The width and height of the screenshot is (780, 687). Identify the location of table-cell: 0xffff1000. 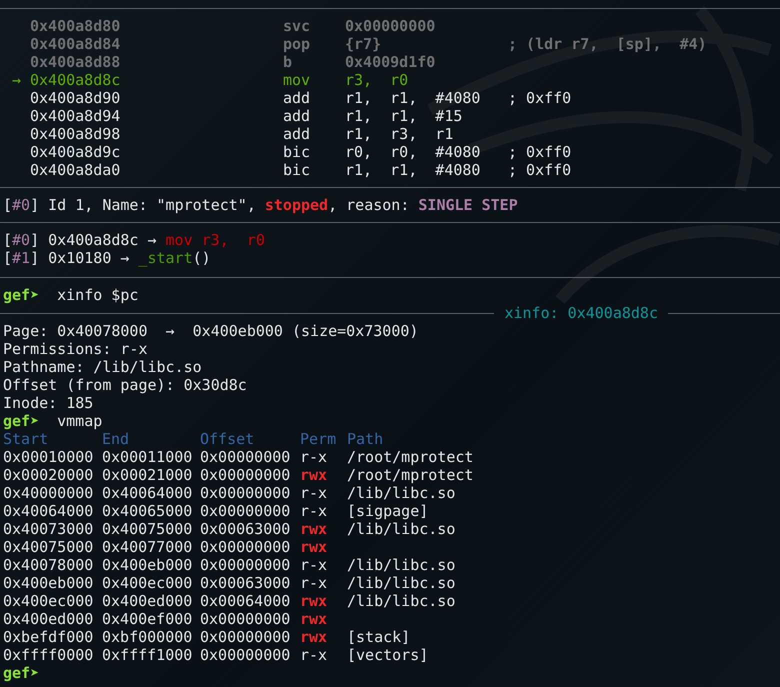
(147, 655).